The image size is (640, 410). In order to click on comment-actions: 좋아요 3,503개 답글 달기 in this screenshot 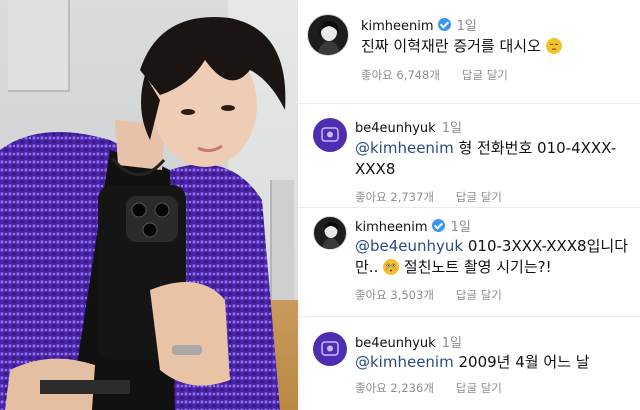, I will do `click(439, 295)`.